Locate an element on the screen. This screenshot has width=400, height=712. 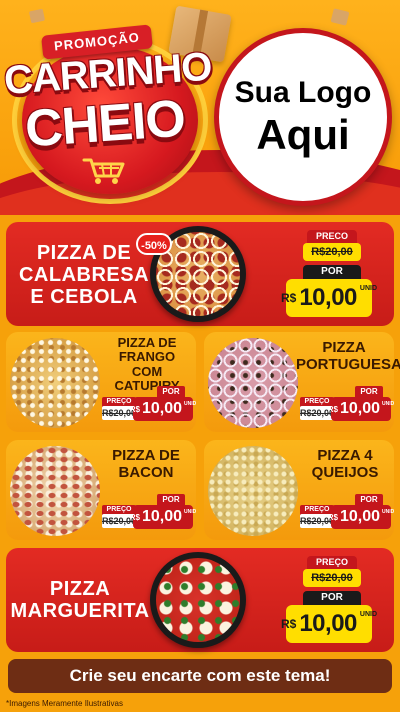
product-name-line: PORTUGUESA is located at coordinates (348, 364).